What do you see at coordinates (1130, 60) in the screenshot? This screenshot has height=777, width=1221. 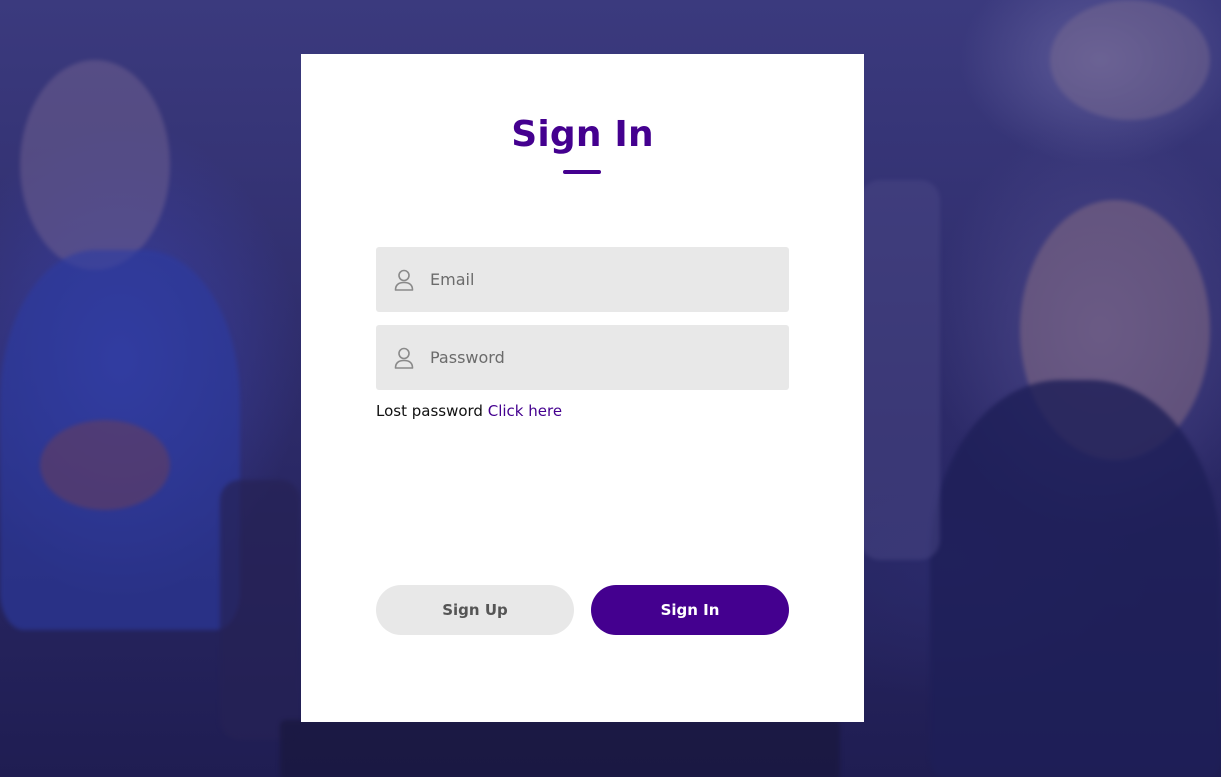 I see `background-person-top-right` at bounding box center [1130, 60].